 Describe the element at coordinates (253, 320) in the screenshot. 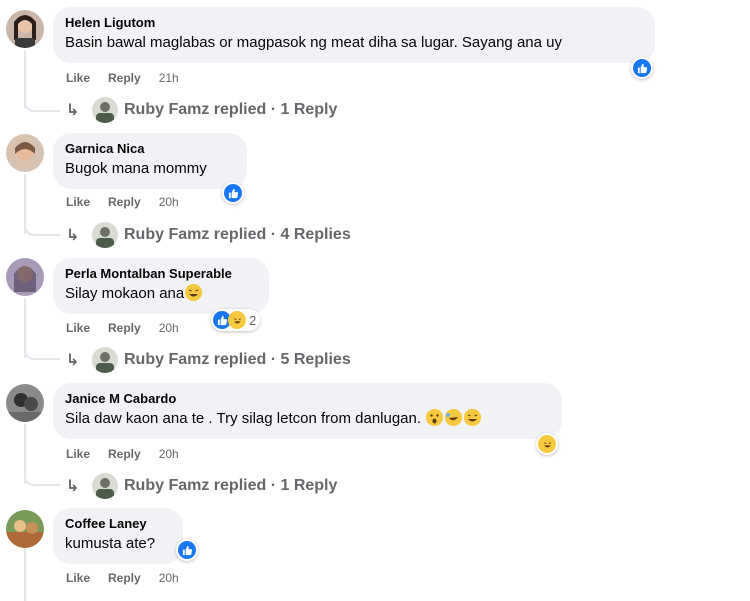

I see `reaction-count: 2` at that location.